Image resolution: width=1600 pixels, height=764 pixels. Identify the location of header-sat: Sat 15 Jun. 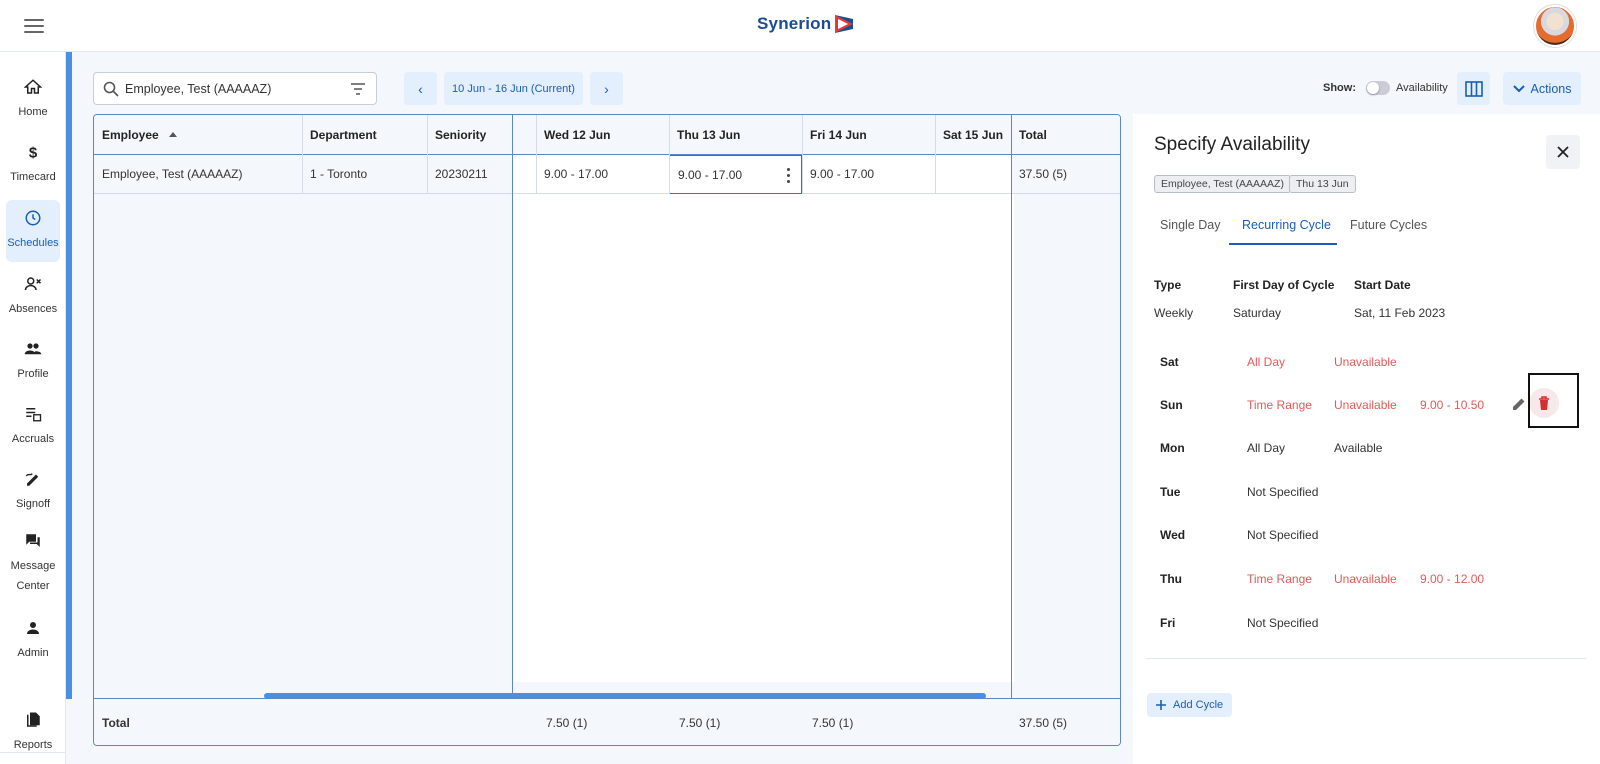
(973, 135).